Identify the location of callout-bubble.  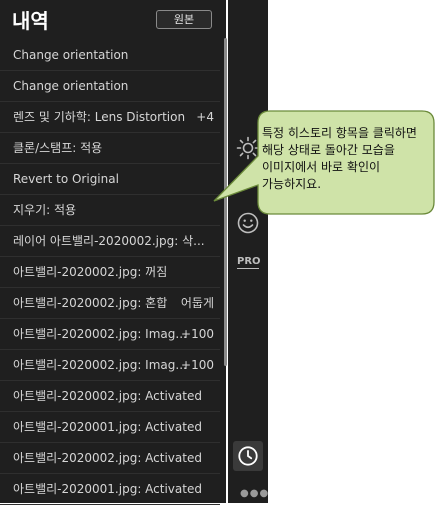
(324, 162).